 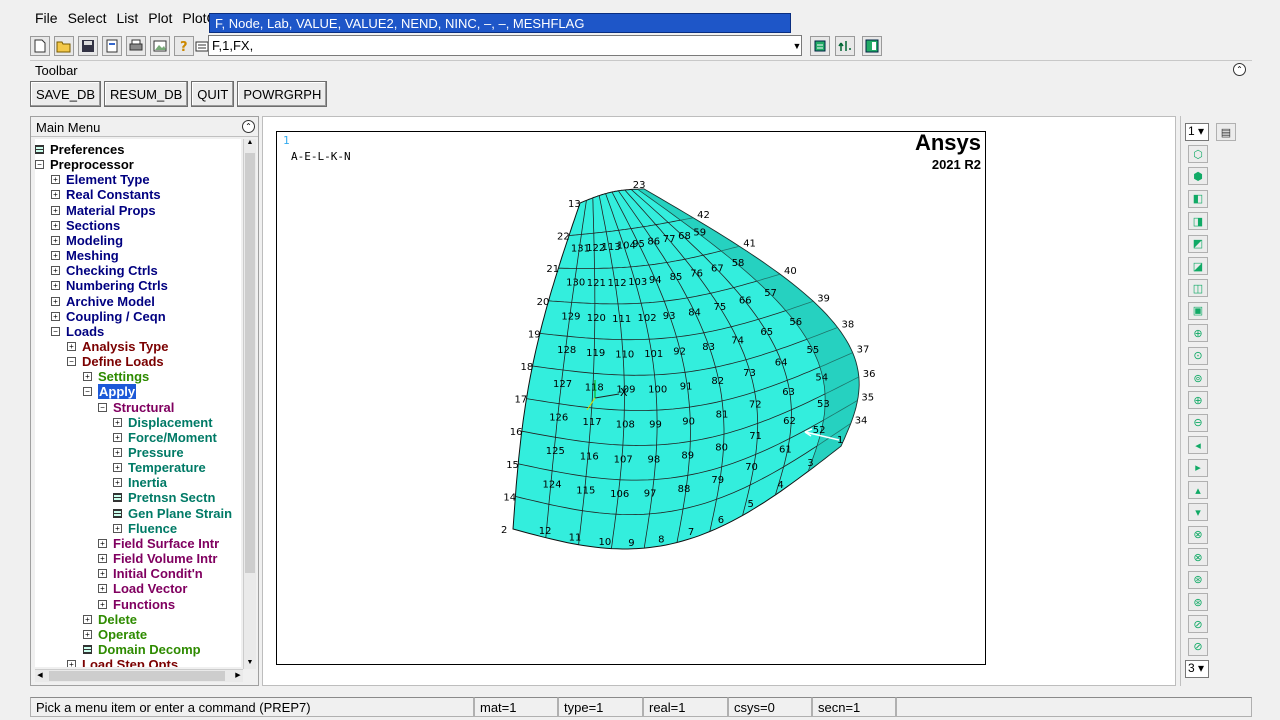 What do you see at coordinates (1198, 243) in the screenshot?
I see `back-view-icon: ◩` at bounding box center [1198, 243].